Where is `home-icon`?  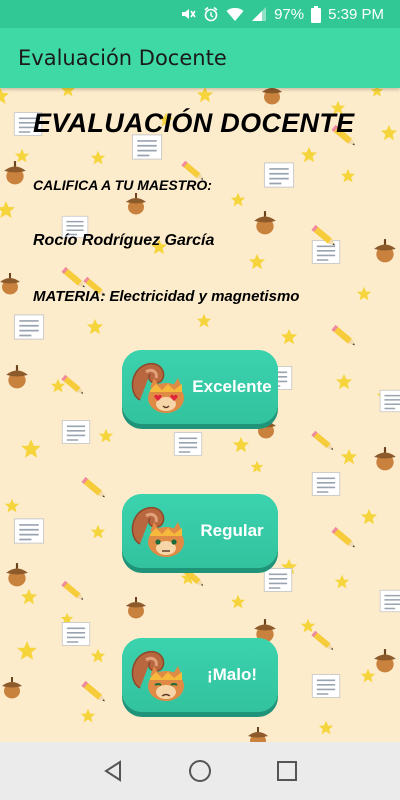
home-icon is located at coordinates (199, 771).